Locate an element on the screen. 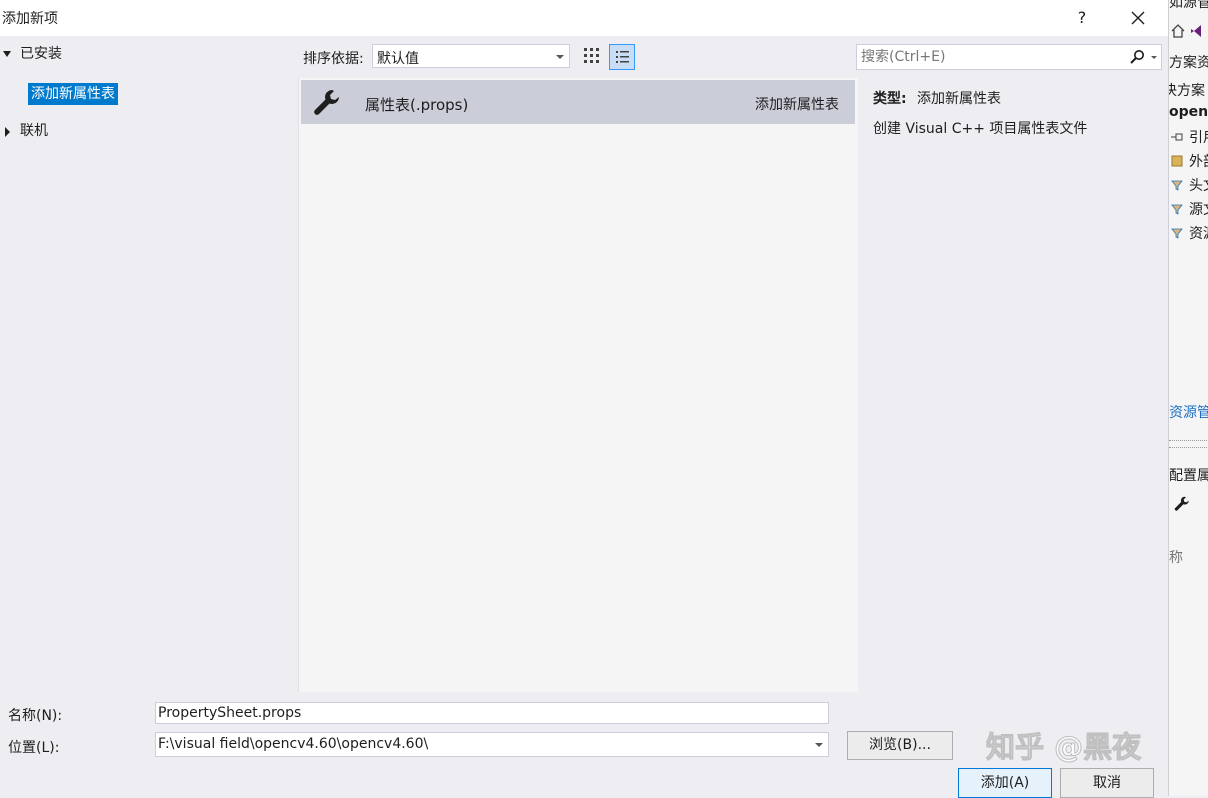 This screenshot has height=798, width=1208. sort-dropdown-value: 默认值 is located at coordinates (398, 59).